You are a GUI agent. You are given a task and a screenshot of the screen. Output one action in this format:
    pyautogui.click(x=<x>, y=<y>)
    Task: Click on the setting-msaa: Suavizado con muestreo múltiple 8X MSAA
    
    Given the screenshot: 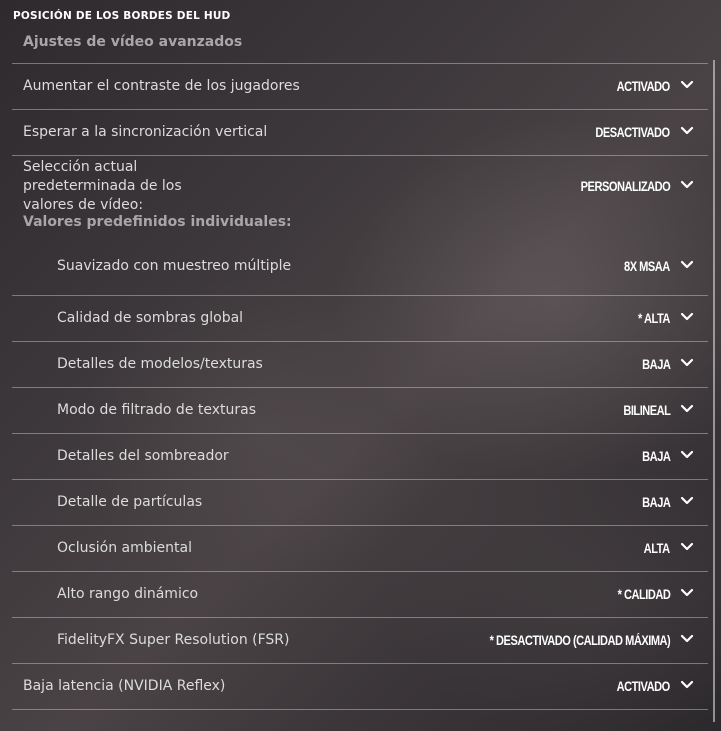 What is the action you would take?
    pyautogui.click(x=360, y=268)
    